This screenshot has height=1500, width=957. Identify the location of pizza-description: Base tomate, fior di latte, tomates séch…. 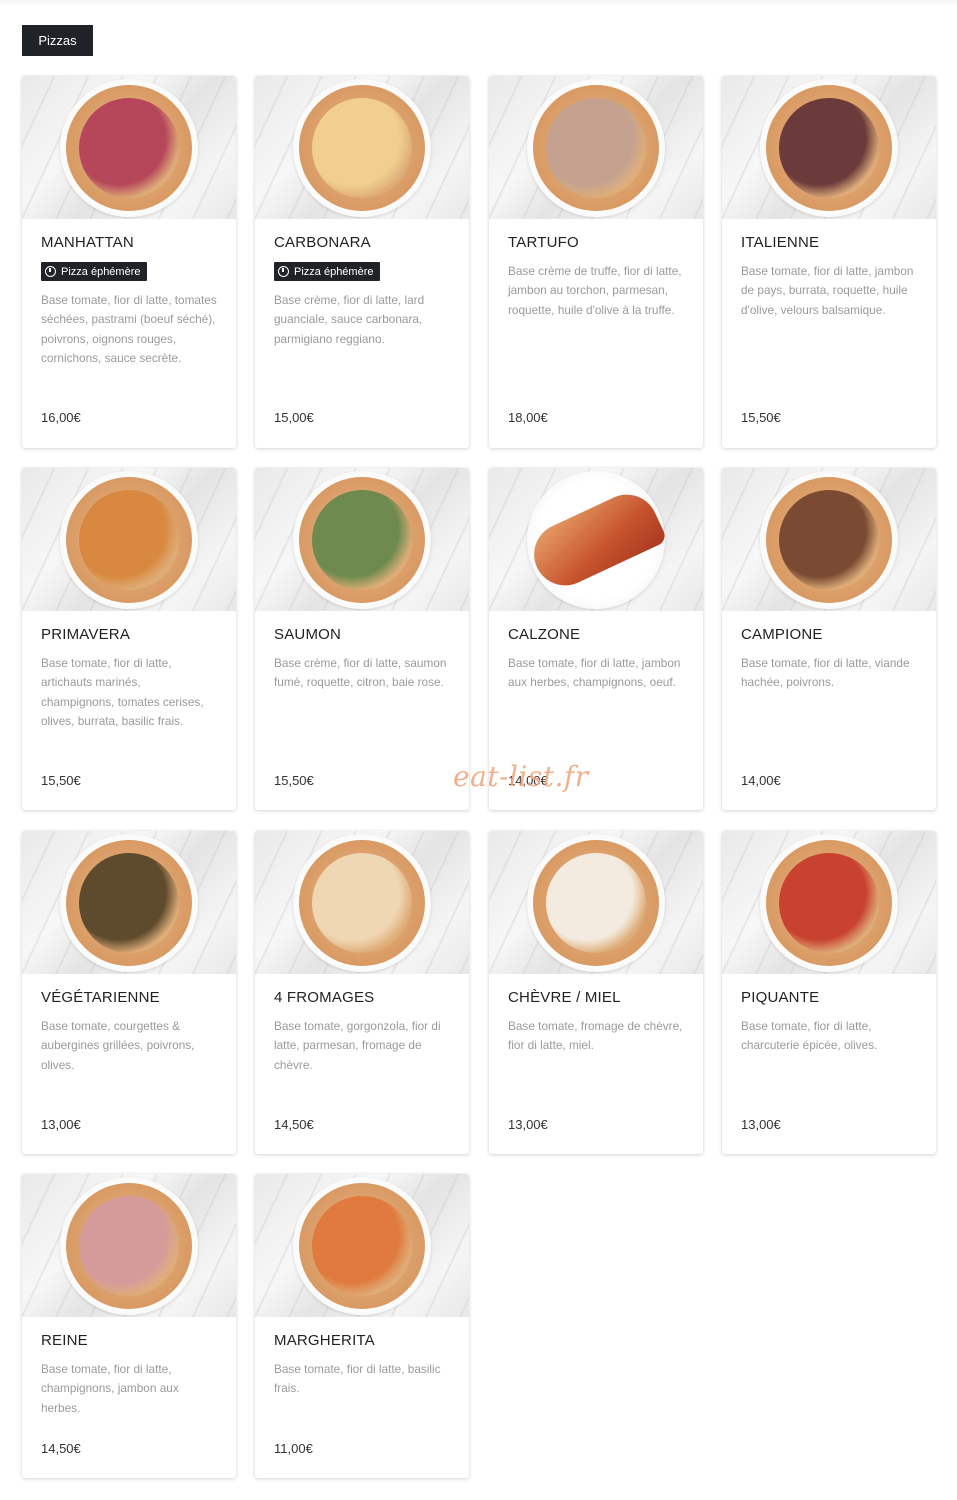
(129, 329).